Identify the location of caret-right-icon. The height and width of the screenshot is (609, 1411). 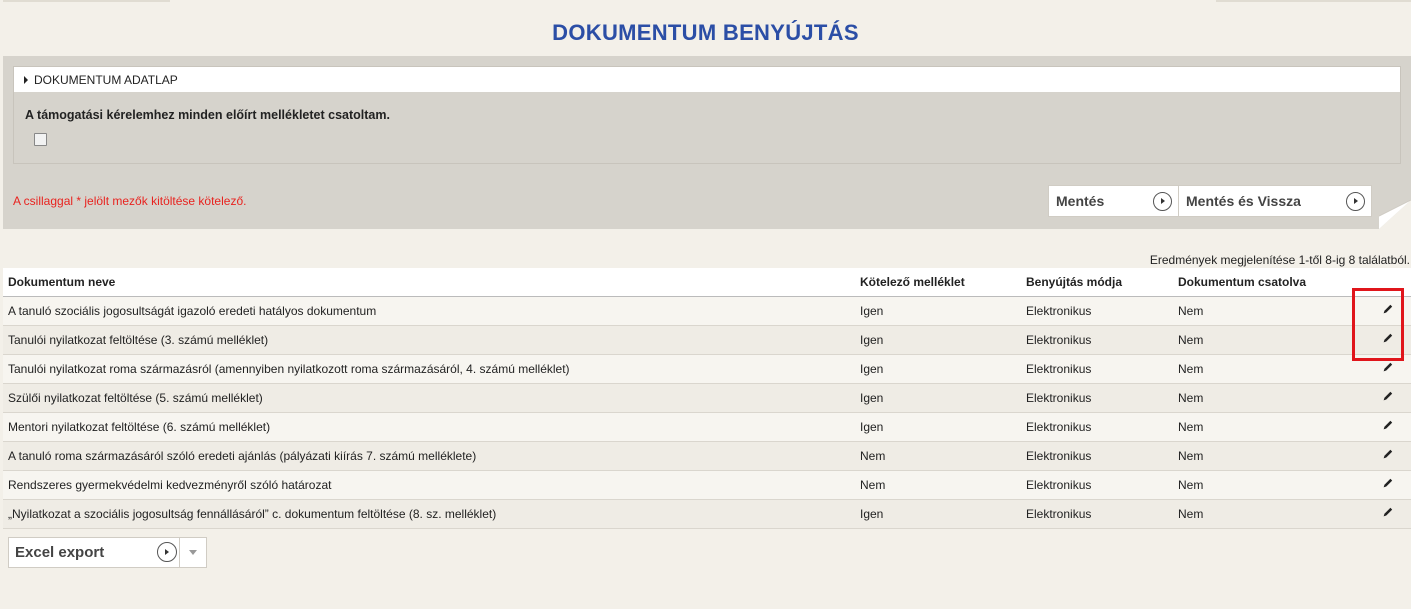
(26, 79).